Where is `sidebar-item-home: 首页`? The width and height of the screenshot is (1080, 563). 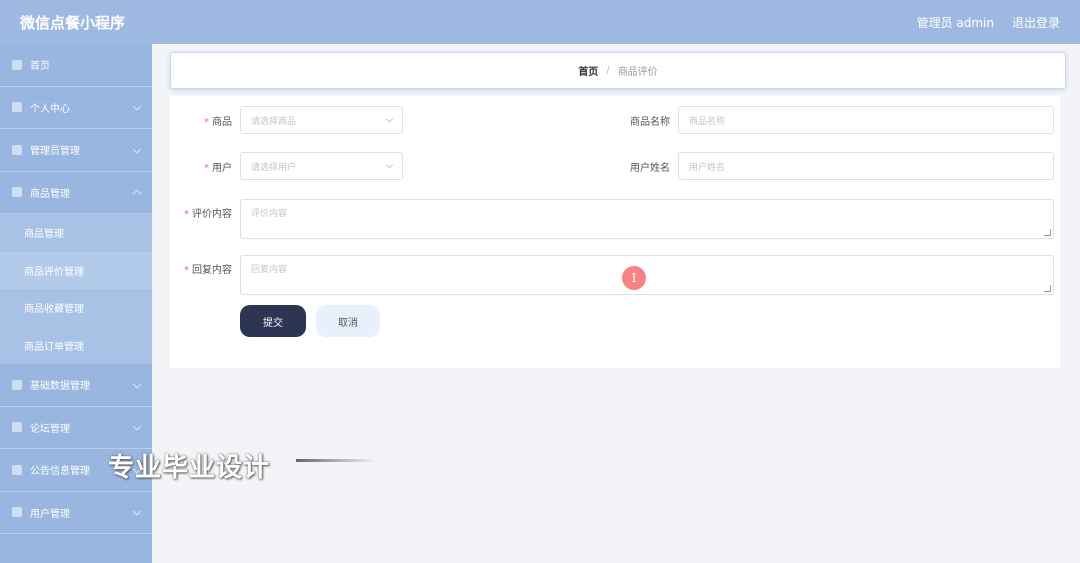
sidebar-item-home: 首页 is located at coordinates (76, 65).